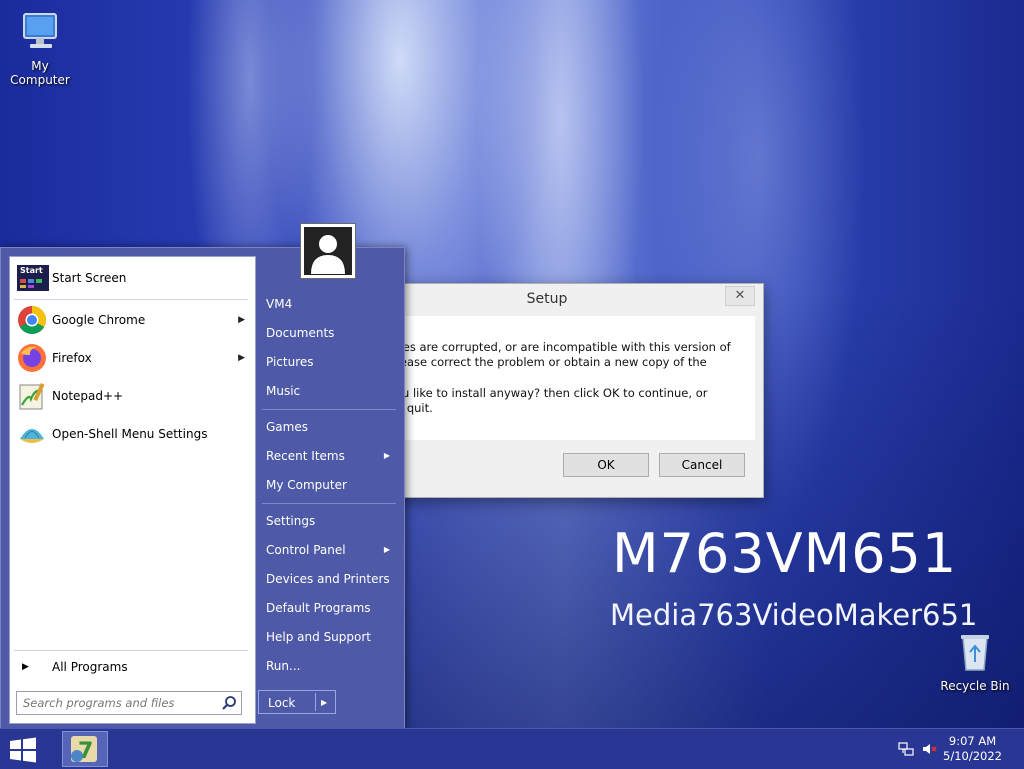 The height and width of the screenshot is (769, 1024). What do you see at coordinates (89, 278) in the screenshot?
I see `start-screen-label: Start Screen` at bounding box center [89, 278].